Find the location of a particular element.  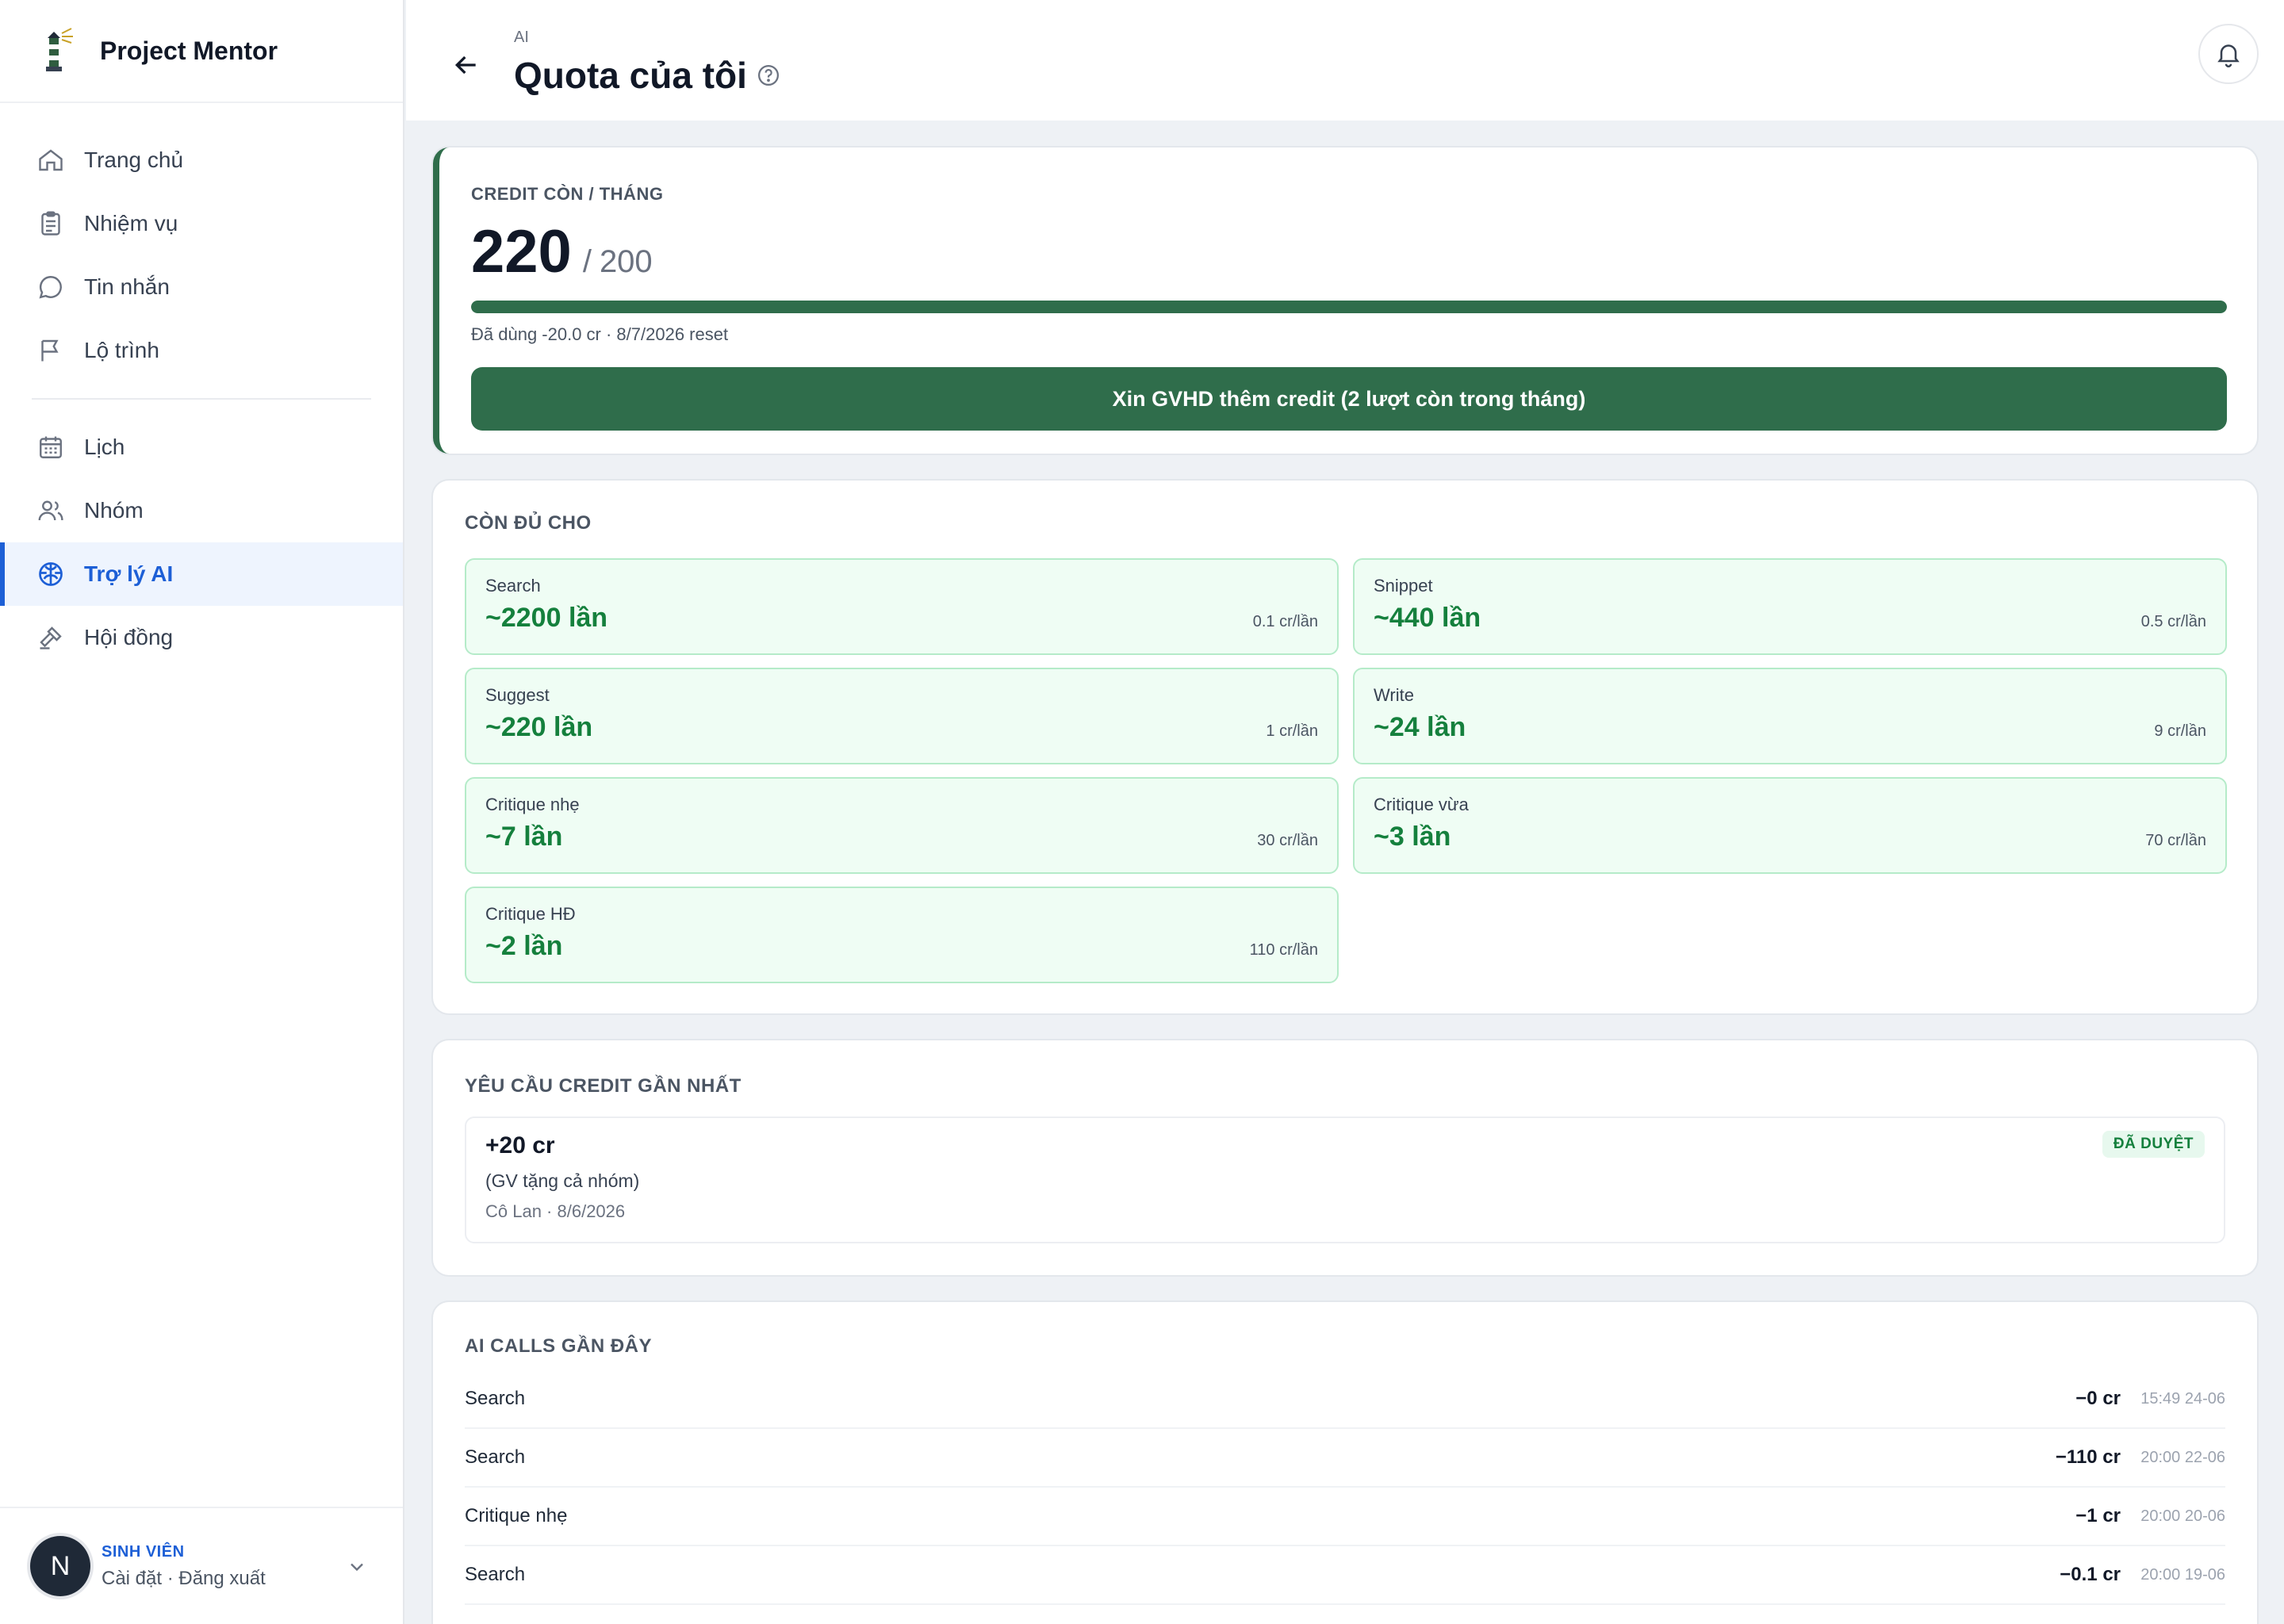

sidebar-item-calendar: Lịch is located at coordinates (201, 447).